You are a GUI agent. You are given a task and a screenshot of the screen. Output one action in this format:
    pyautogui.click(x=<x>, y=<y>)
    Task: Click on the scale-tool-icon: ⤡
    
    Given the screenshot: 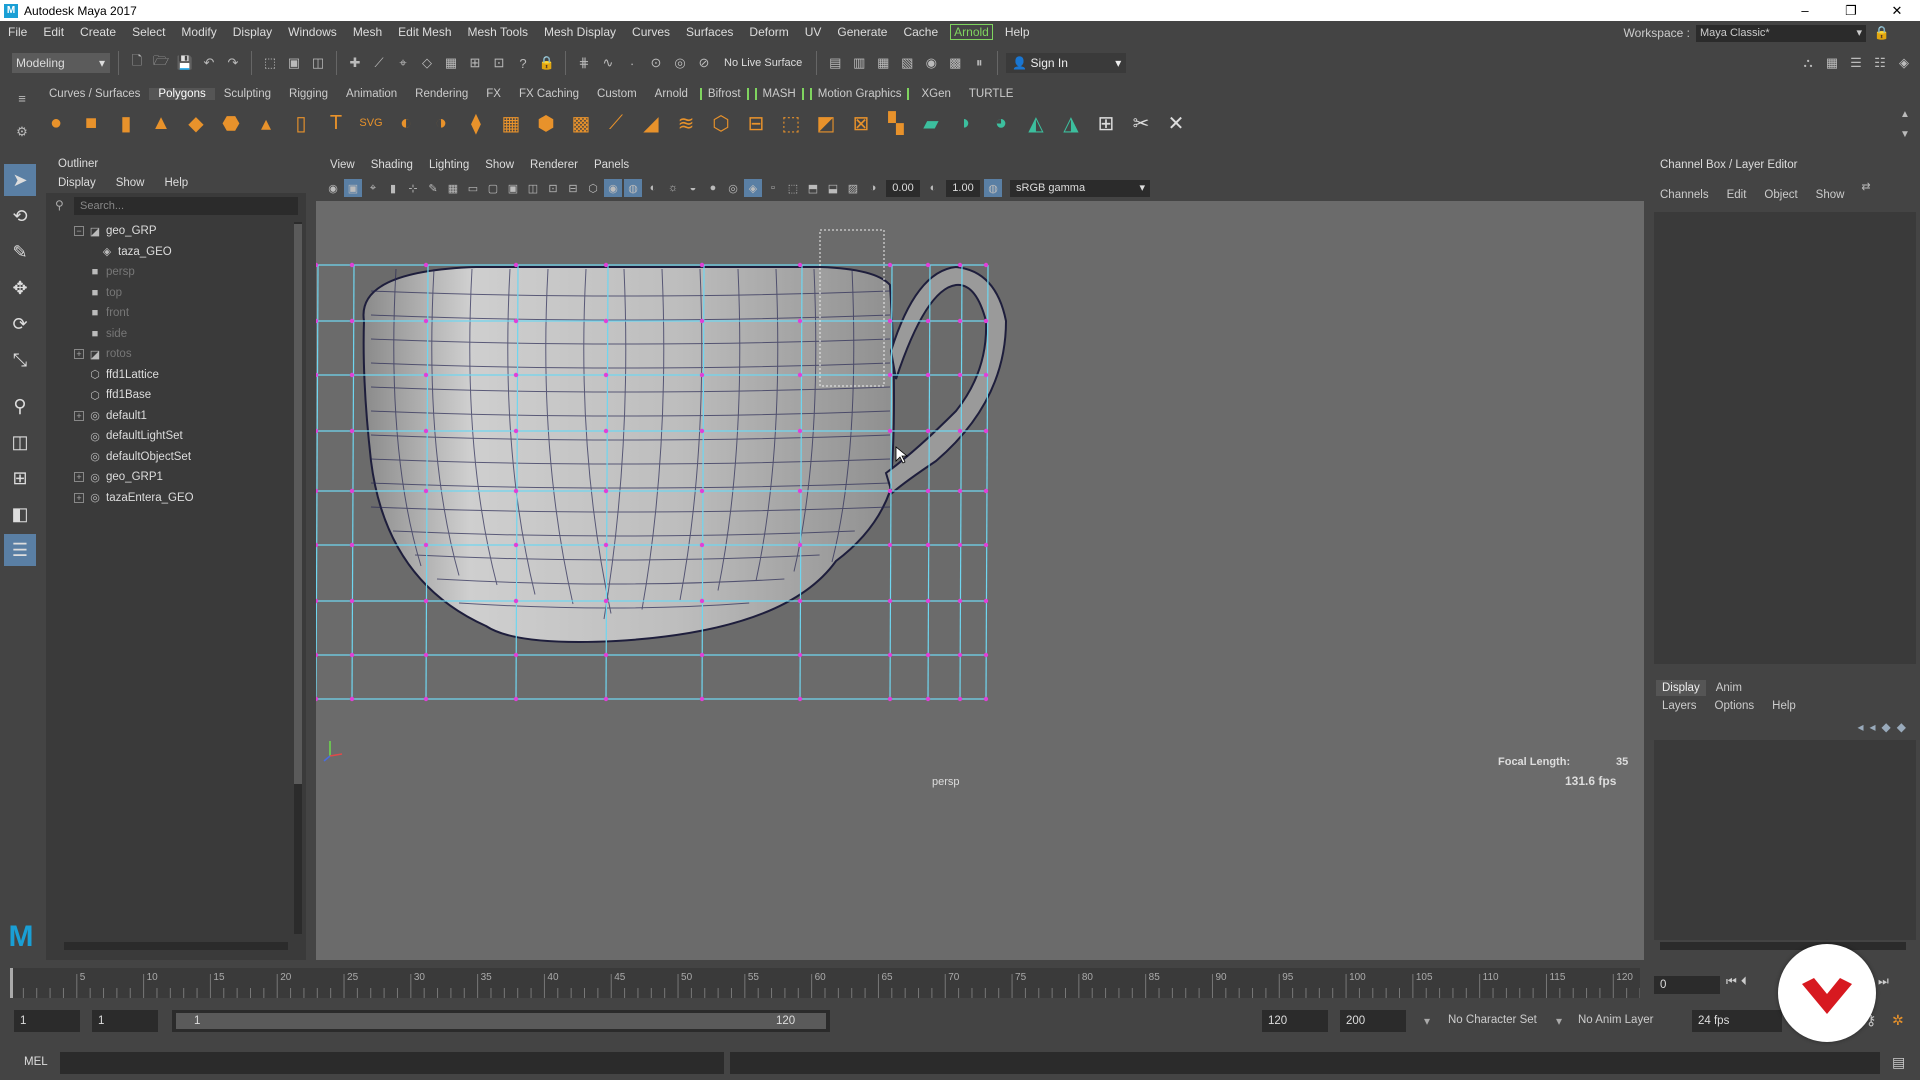 What is the action you would take?
    pyautogui.click(x=20, y=360)
    